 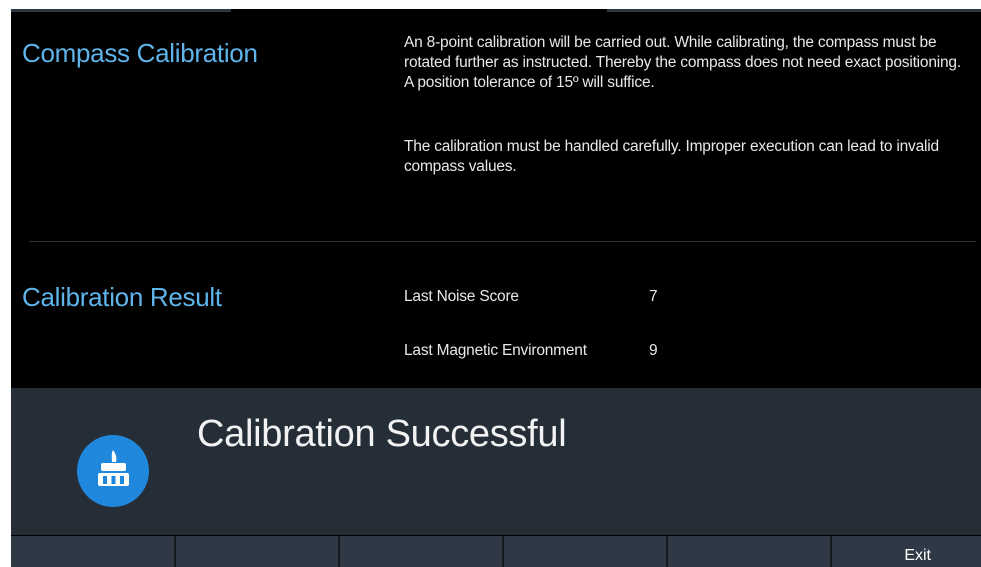 What do you see at coordinates (113, 471) in the screenshot?
I see `calibration-success-icon` at bounding box center [113, 471].